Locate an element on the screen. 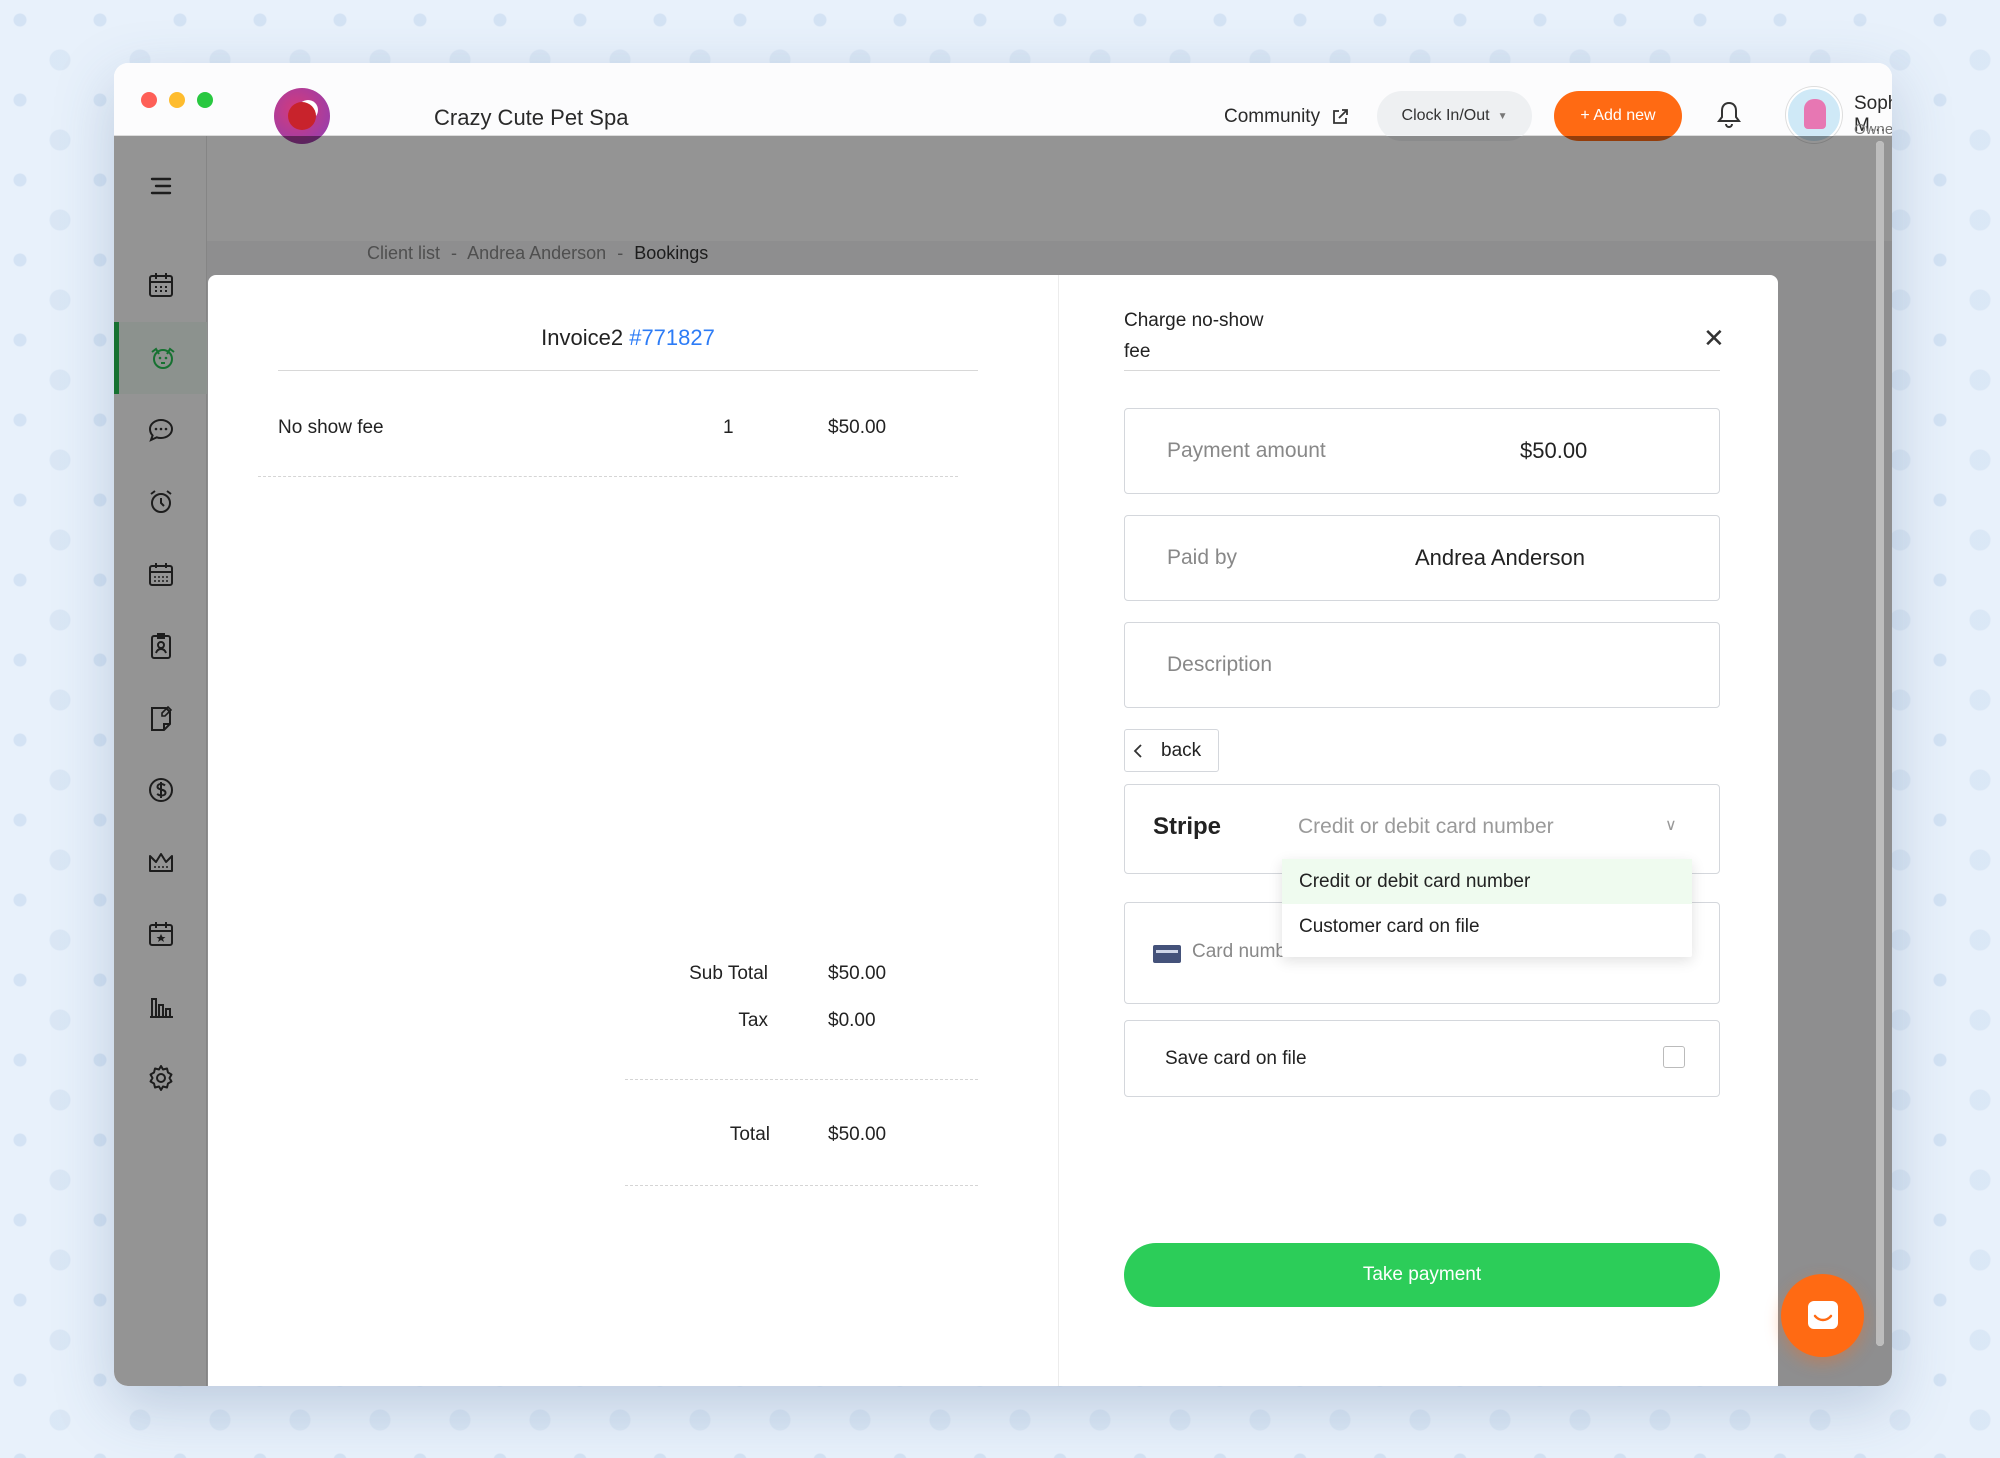  subtotal-label: Sub Total is located at coordinates (728, 973).